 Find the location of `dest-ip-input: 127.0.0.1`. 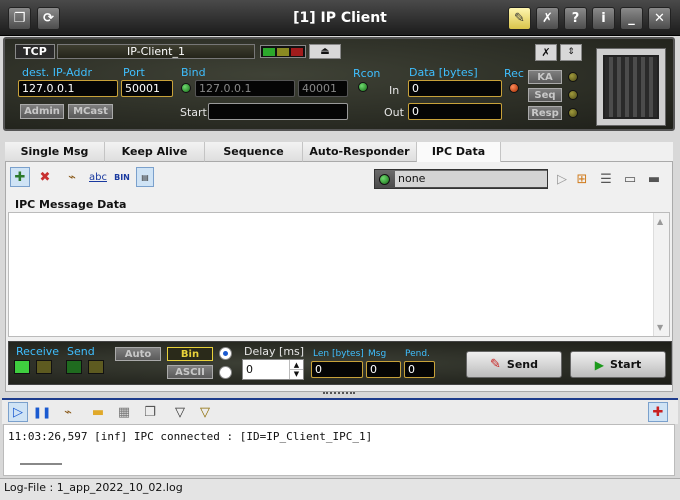

dest-ip-input: 127.0.0.1 is located at coordinates (68, 88).